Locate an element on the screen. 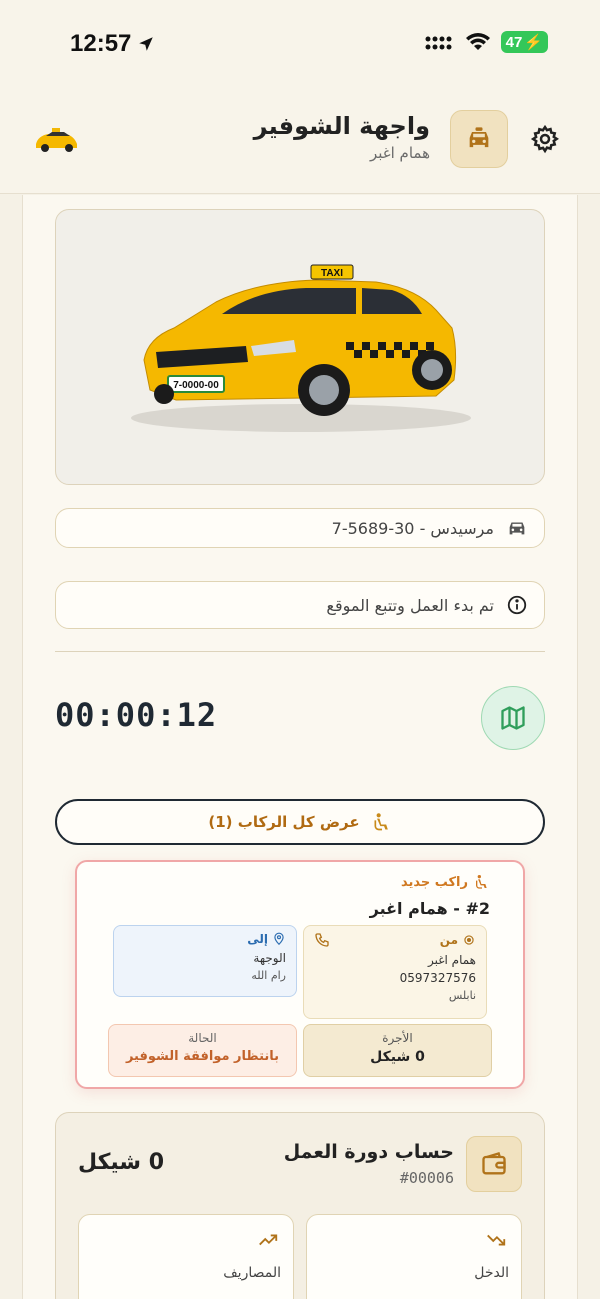  taxi-car-image: TAXI 7-0000-00 is located at coordinates (301, 348).